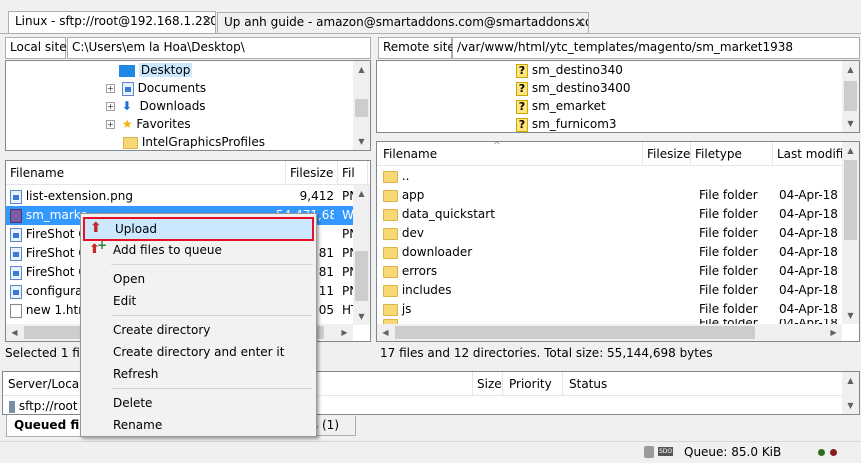  I want to click on tree-item-downloads: + ⬇ Downloads, so click(238, 106).